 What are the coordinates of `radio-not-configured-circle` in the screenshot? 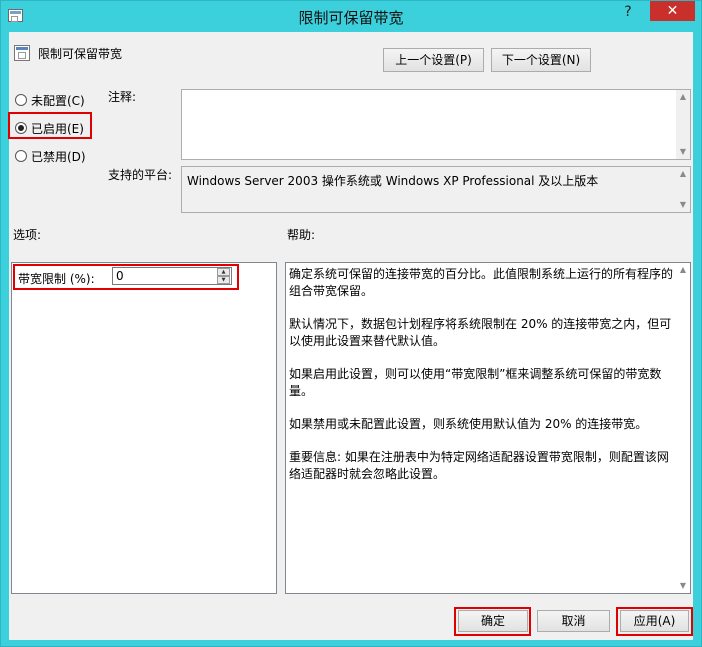 It's located at (21, 100).